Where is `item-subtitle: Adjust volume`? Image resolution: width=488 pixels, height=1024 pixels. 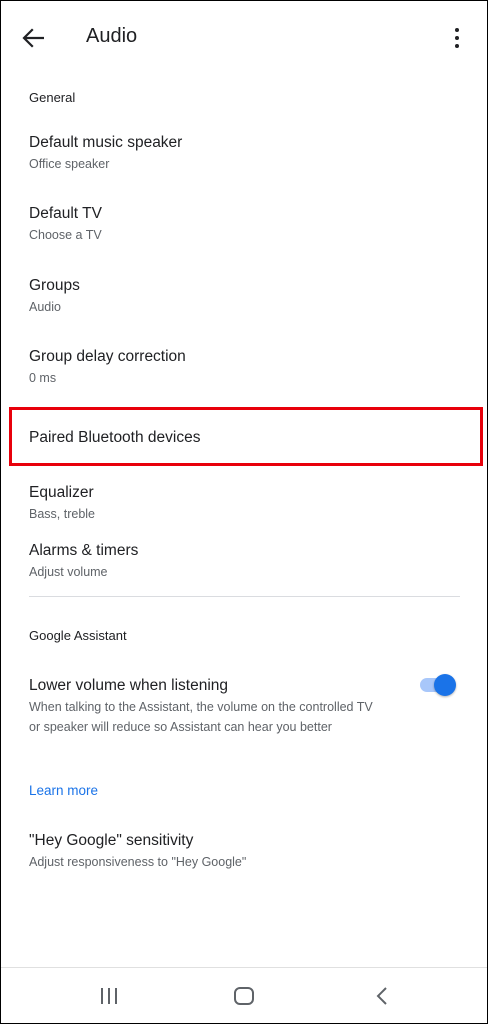 item-subtitle: Adjust volume is located at coordinates (68, 572).